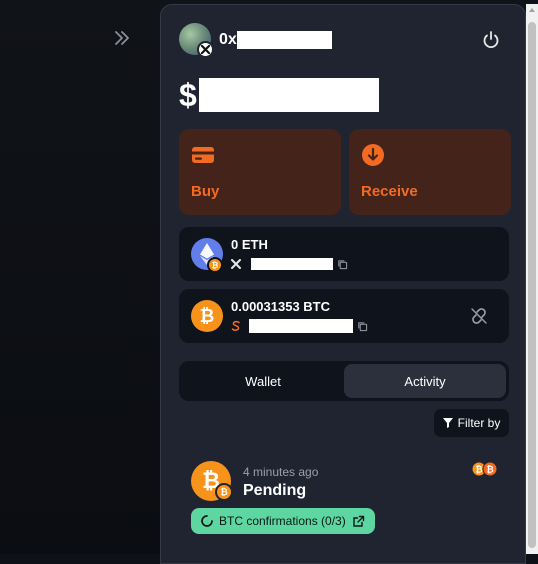 The height and width of the screenshot is (564, 538). What do you see at coordinates (275, 490) in the screenshot?
I see `transaction-status: Pending` at bounding box center [275, 490].